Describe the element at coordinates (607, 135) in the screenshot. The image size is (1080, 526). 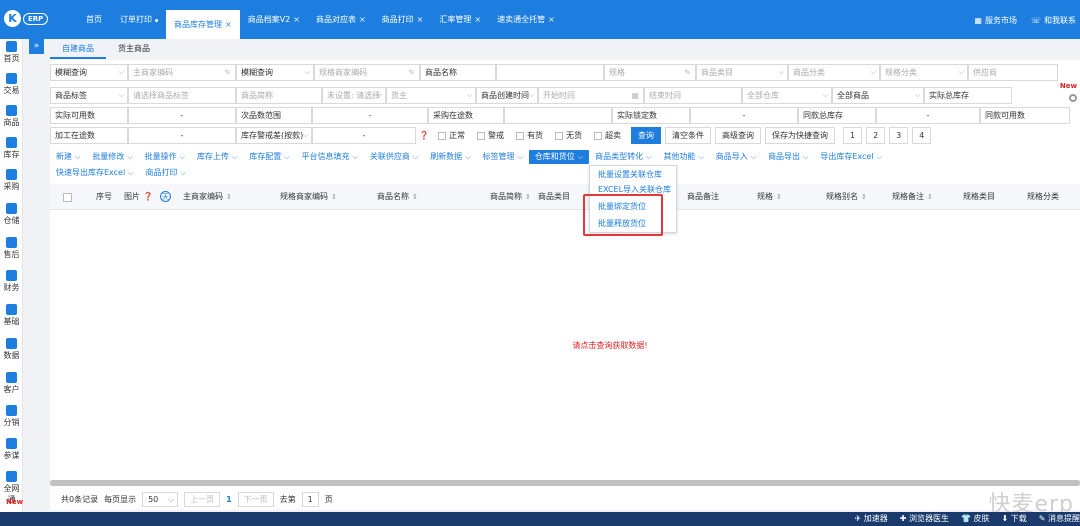
I see `checkbox-oversold: 超卖` at that location.